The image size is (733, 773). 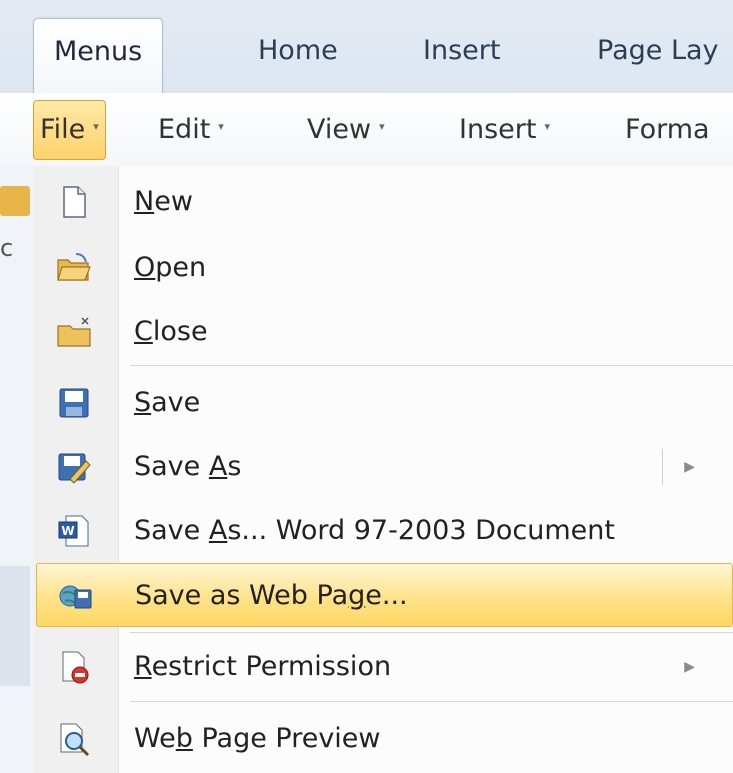 What do you see at coordinates (298, 51) in the screenshot?
I see `tab-home: Home` at bounding box center [298, 51].